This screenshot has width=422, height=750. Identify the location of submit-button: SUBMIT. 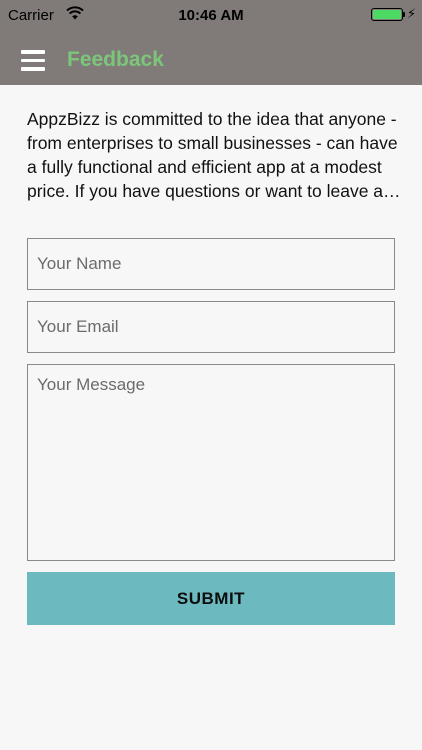
(211, 598).